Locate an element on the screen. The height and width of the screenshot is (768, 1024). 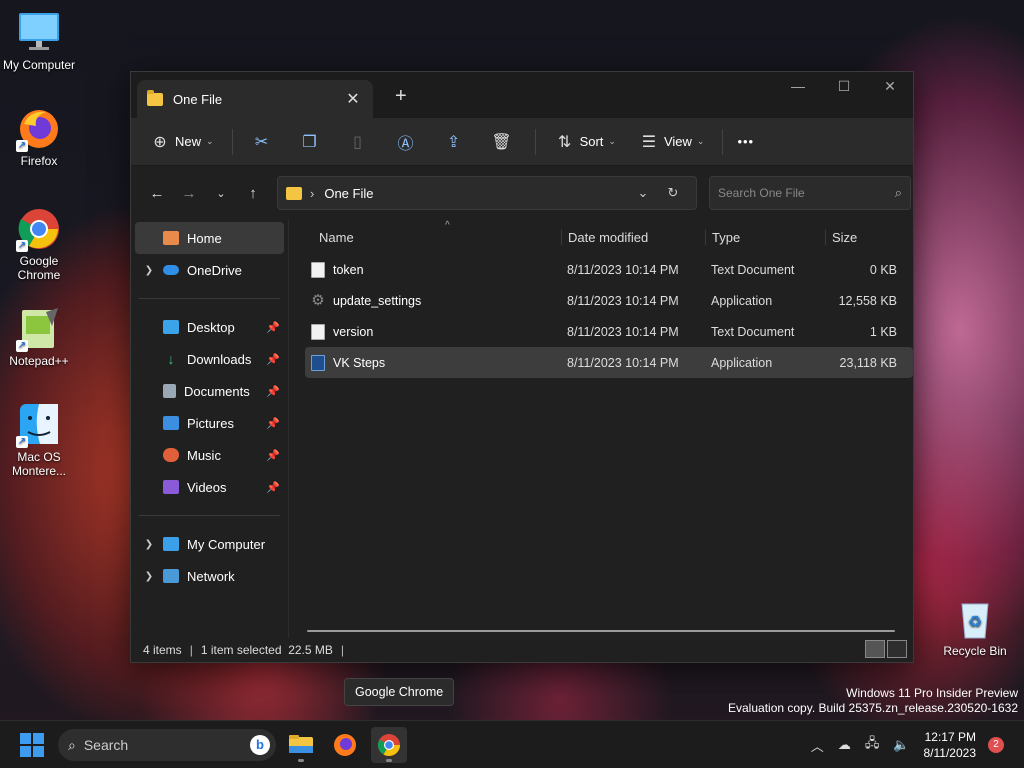
desktop-icon-notepadpp: ↗ Notepad++ is located at coordinates (39, 337).